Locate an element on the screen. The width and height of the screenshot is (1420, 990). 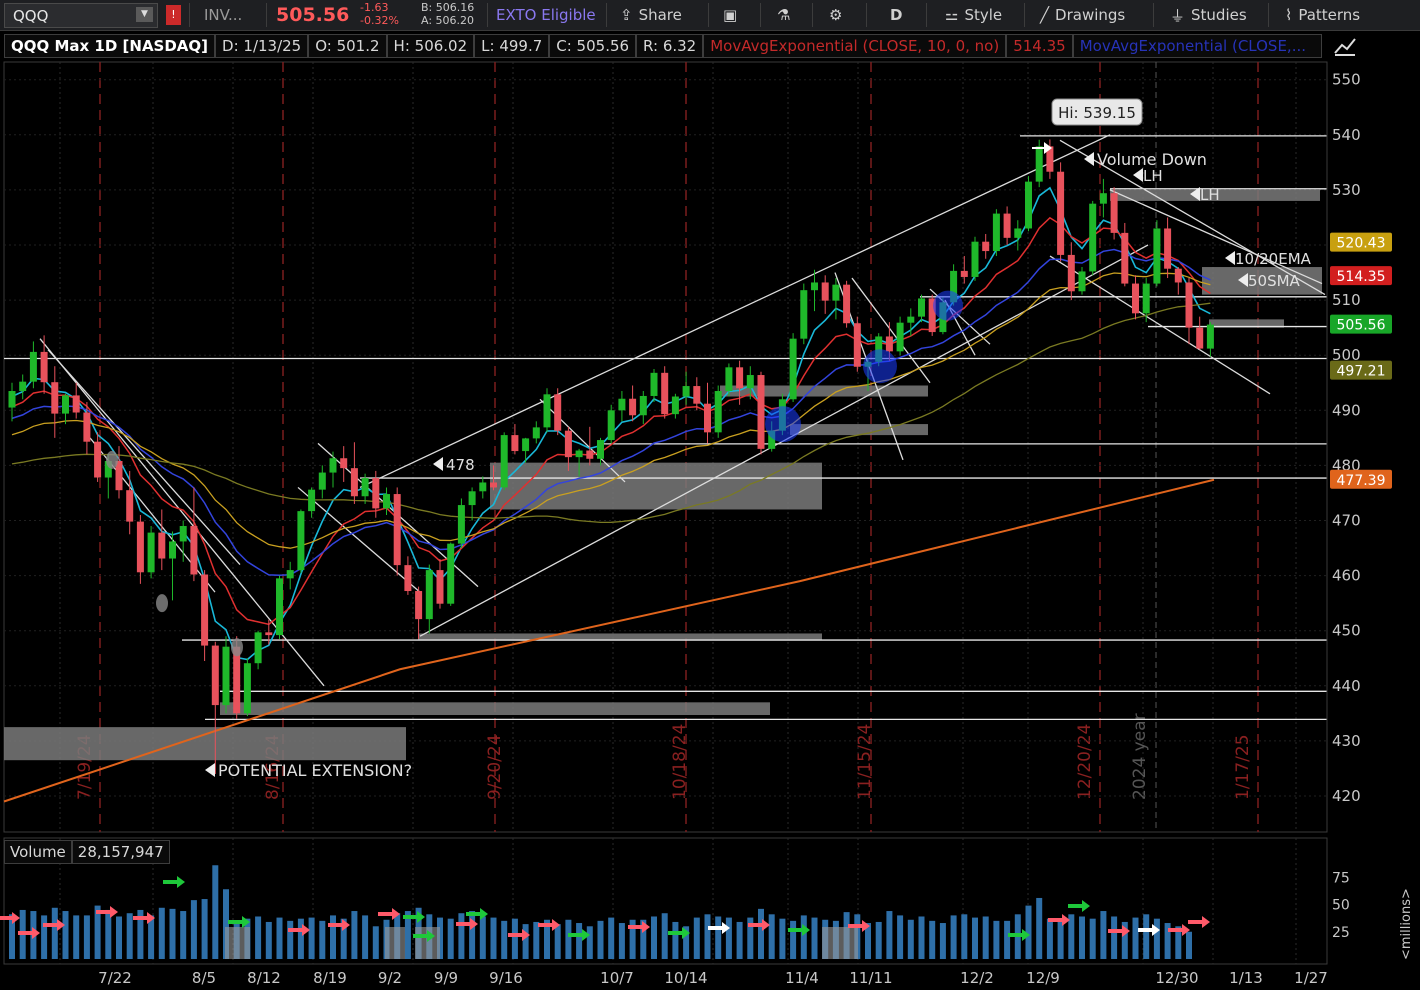
gear-icon: ⚙ is located at coordinates (835, 15).